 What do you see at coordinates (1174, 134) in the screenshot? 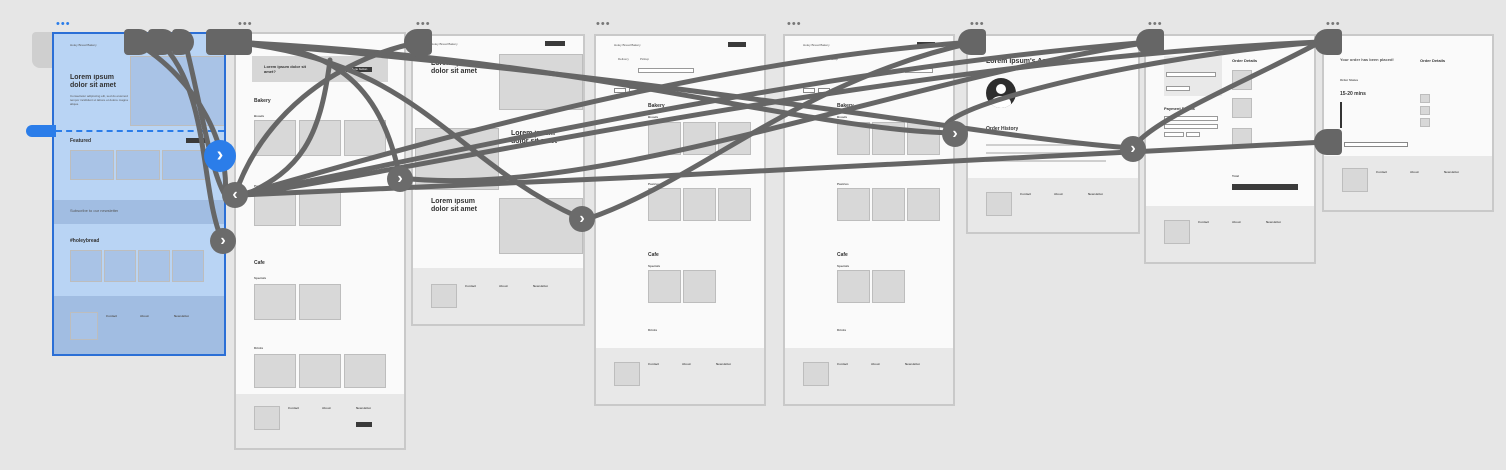
I see `expiry-field` at bounding box center [1174, 134].